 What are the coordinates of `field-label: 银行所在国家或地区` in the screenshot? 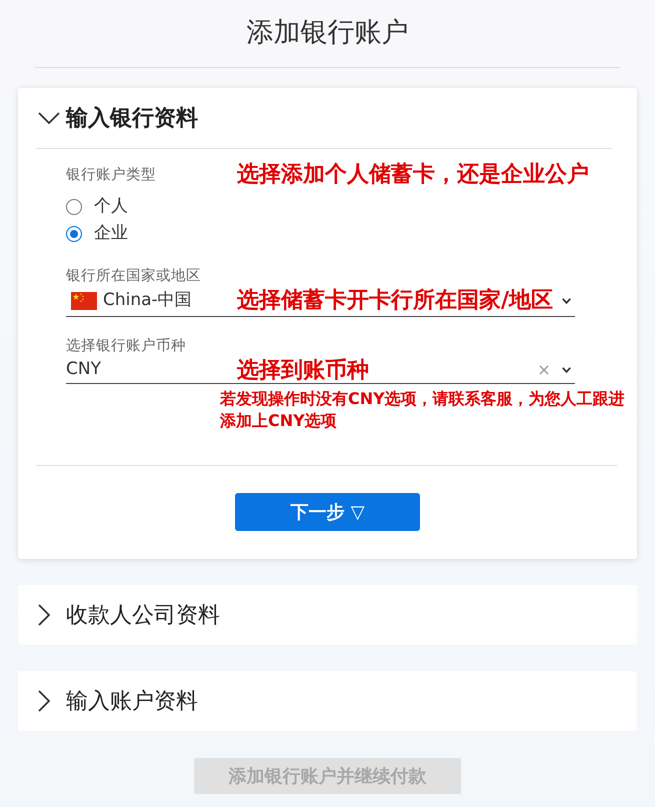 It's located at (133, 276).